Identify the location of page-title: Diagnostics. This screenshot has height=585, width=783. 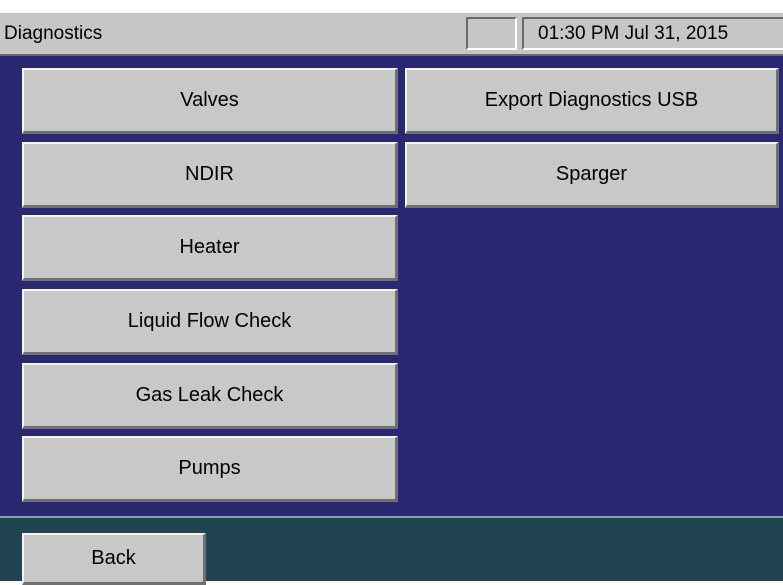
(53, 33).